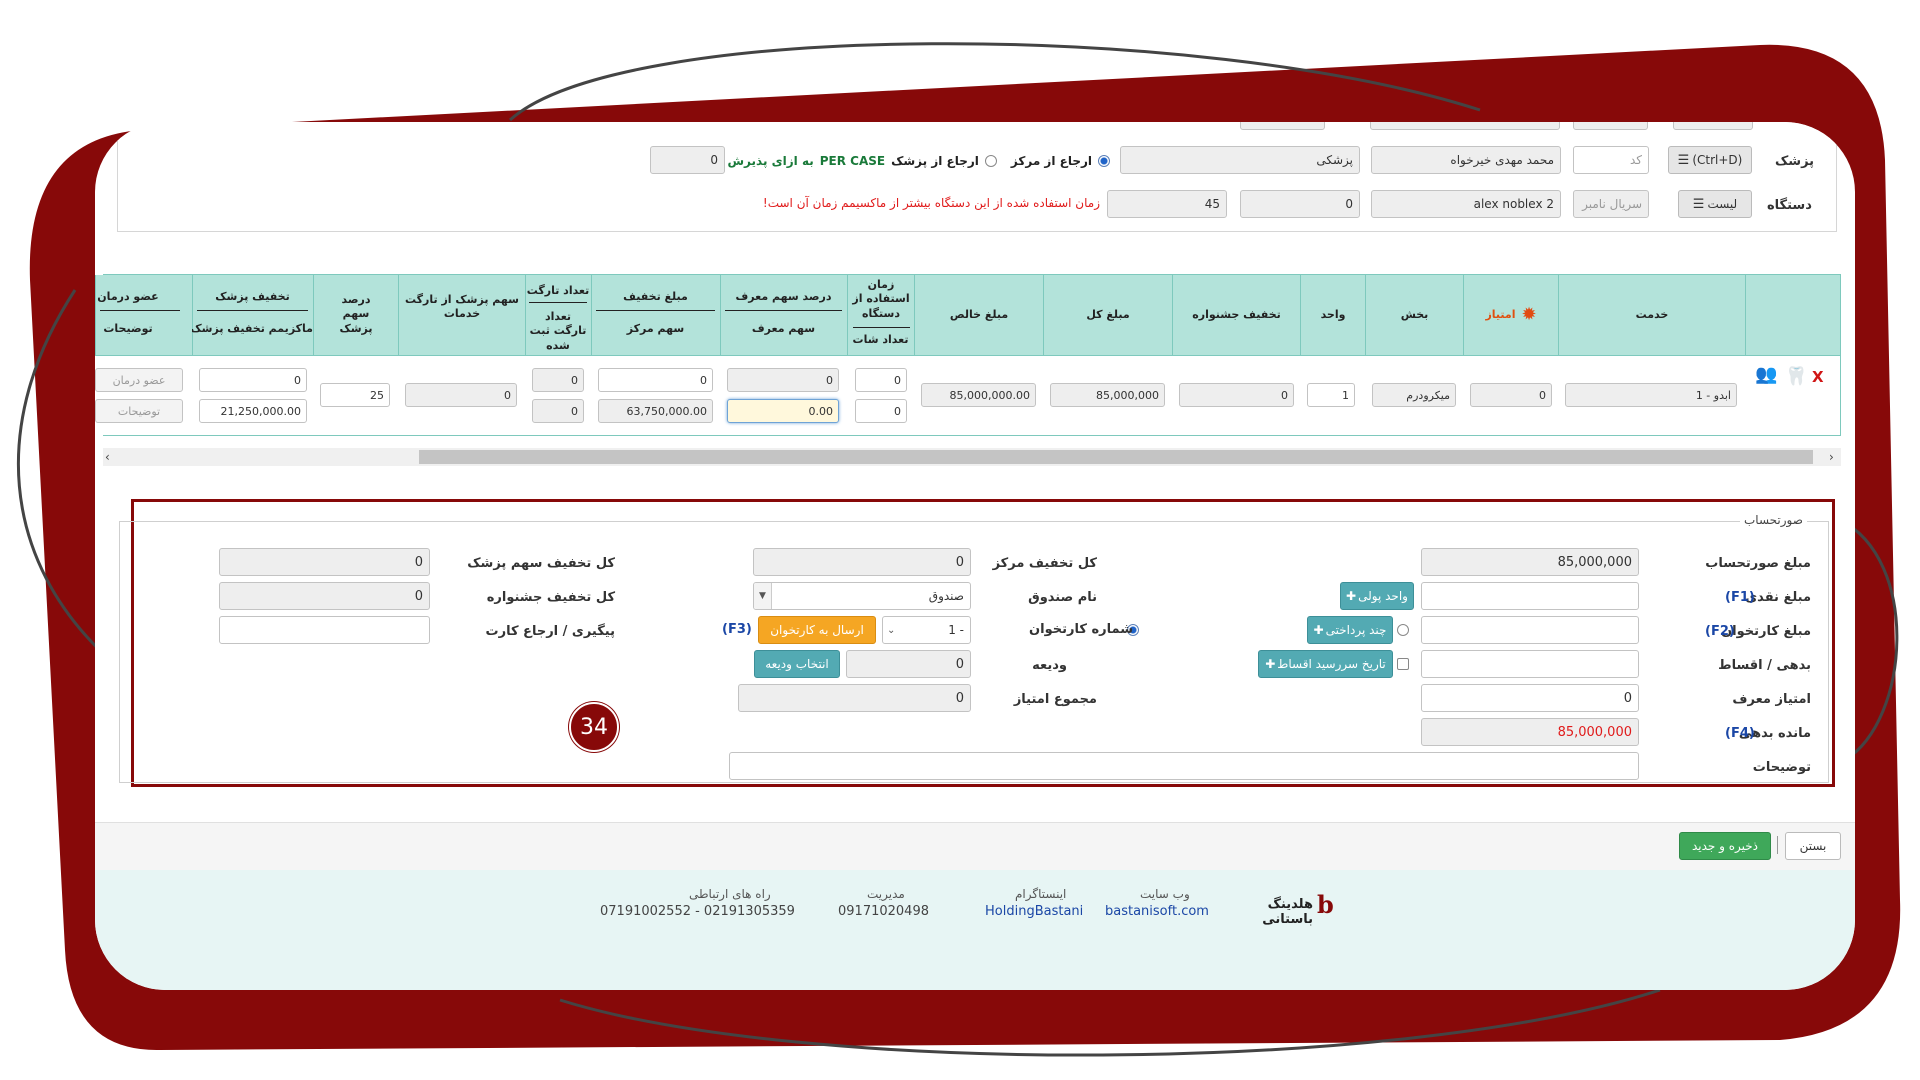  Describe the element at coordinates (1651, 395) in the screenshot. I see `cell-service: 1 - ابدو` at that location.